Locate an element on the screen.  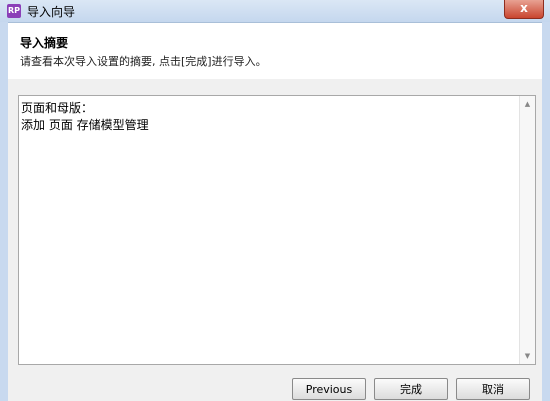
close-button: x is located at coordinates (524, 9).